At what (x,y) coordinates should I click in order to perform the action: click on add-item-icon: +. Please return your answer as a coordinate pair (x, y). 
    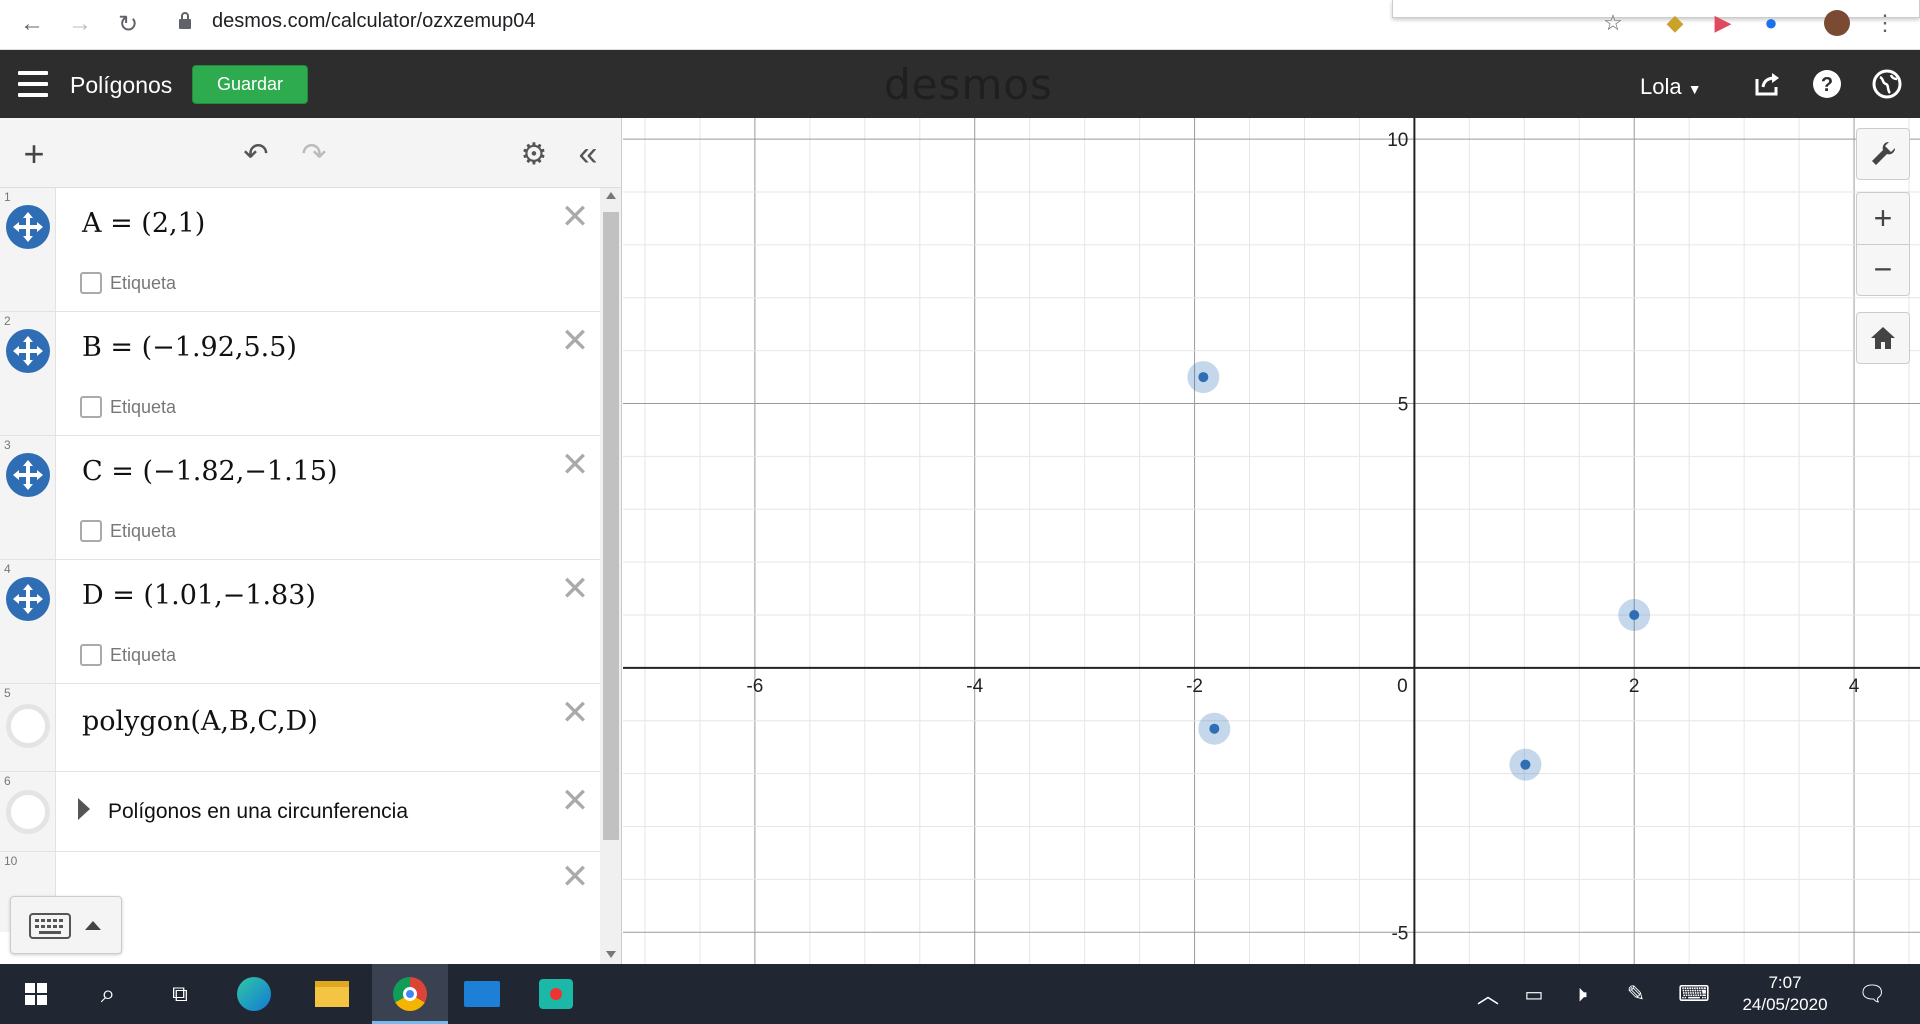
    Looking at the image, I should click on (34, 153).